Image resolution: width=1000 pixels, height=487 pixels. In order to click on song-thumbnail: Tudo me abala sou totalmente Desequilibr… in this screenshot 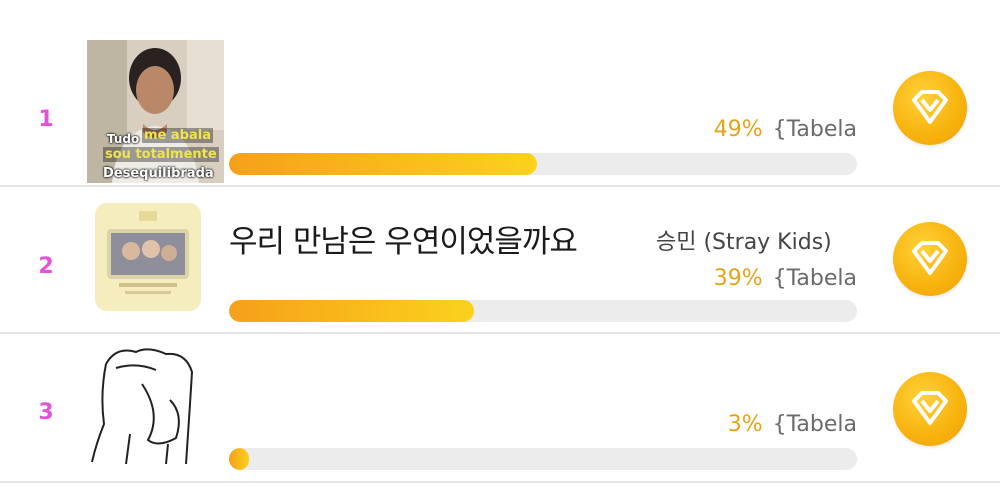, I will do `click(155, 111)`.